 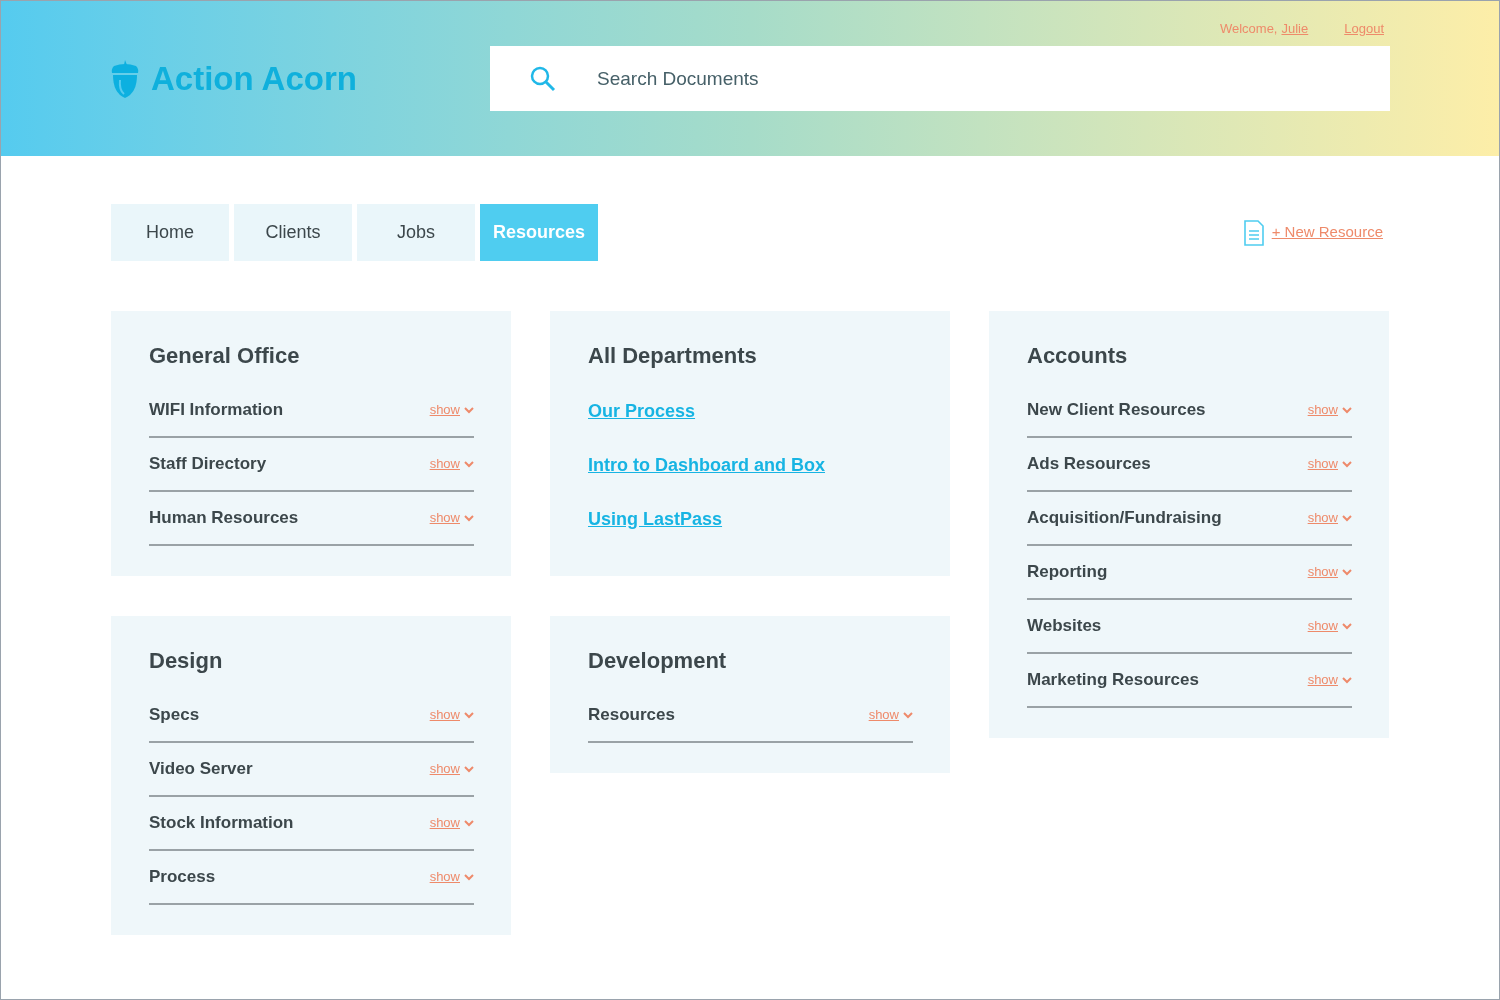 What do you see at coordinates (1089, 464) in the screenshot?
I see `resource-label: Ads Resources` at bounding box center [1089, 464].